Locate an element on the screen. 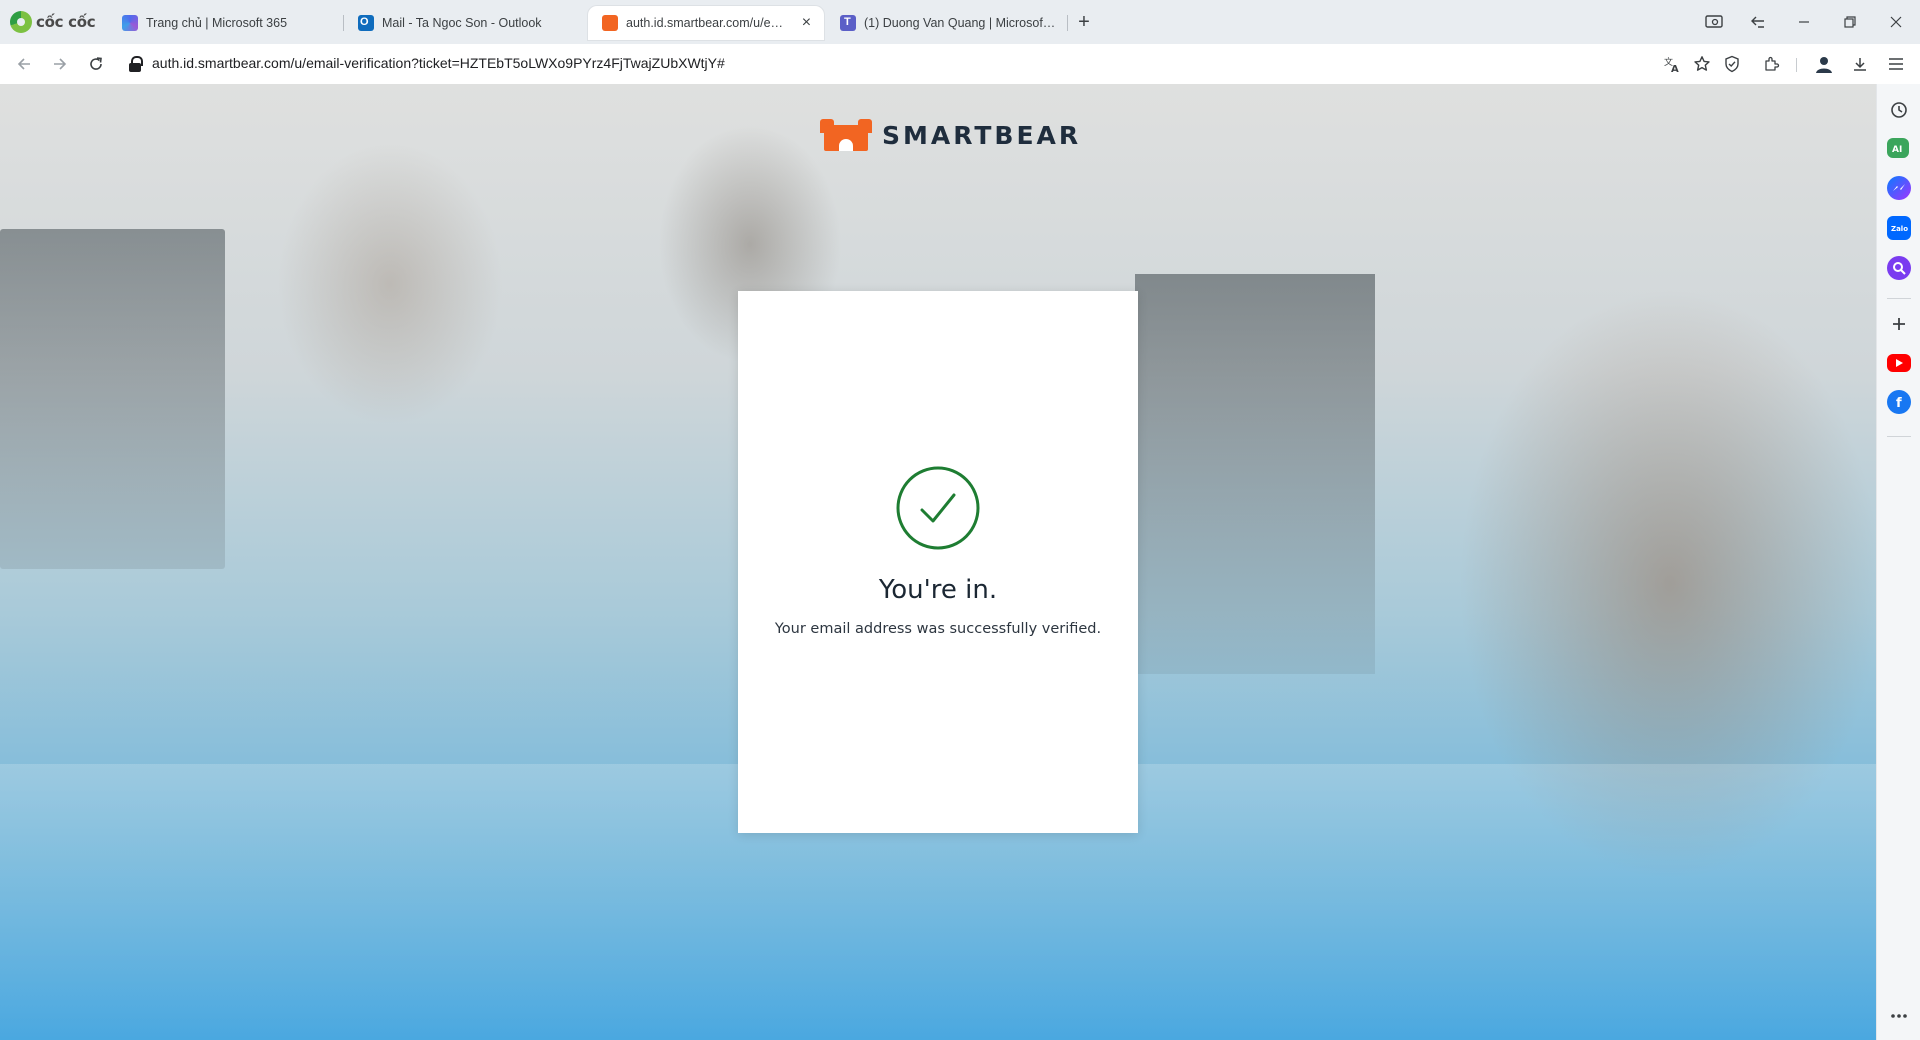  browser-brand: cốc cốc is located at coordinates (53, 22).